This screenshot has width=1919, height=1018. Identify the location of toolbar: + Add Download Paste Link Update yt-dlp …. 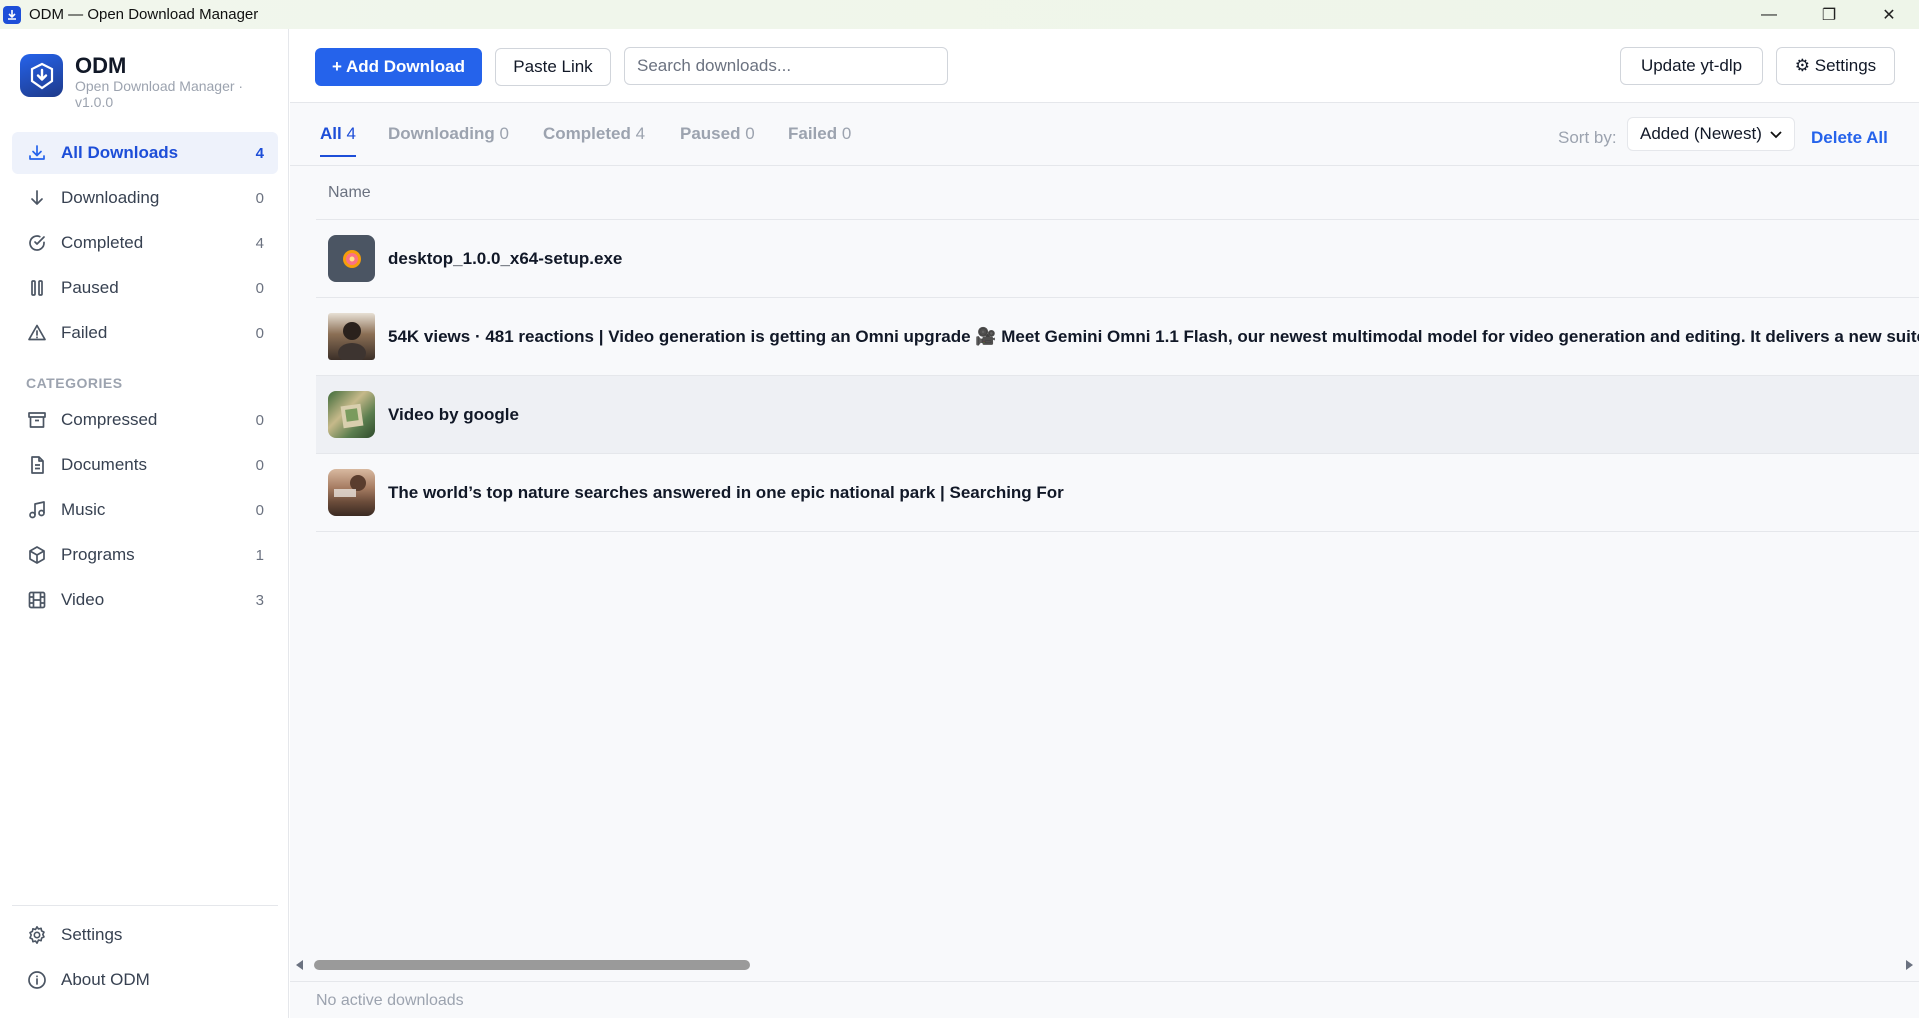
(1104, 66).